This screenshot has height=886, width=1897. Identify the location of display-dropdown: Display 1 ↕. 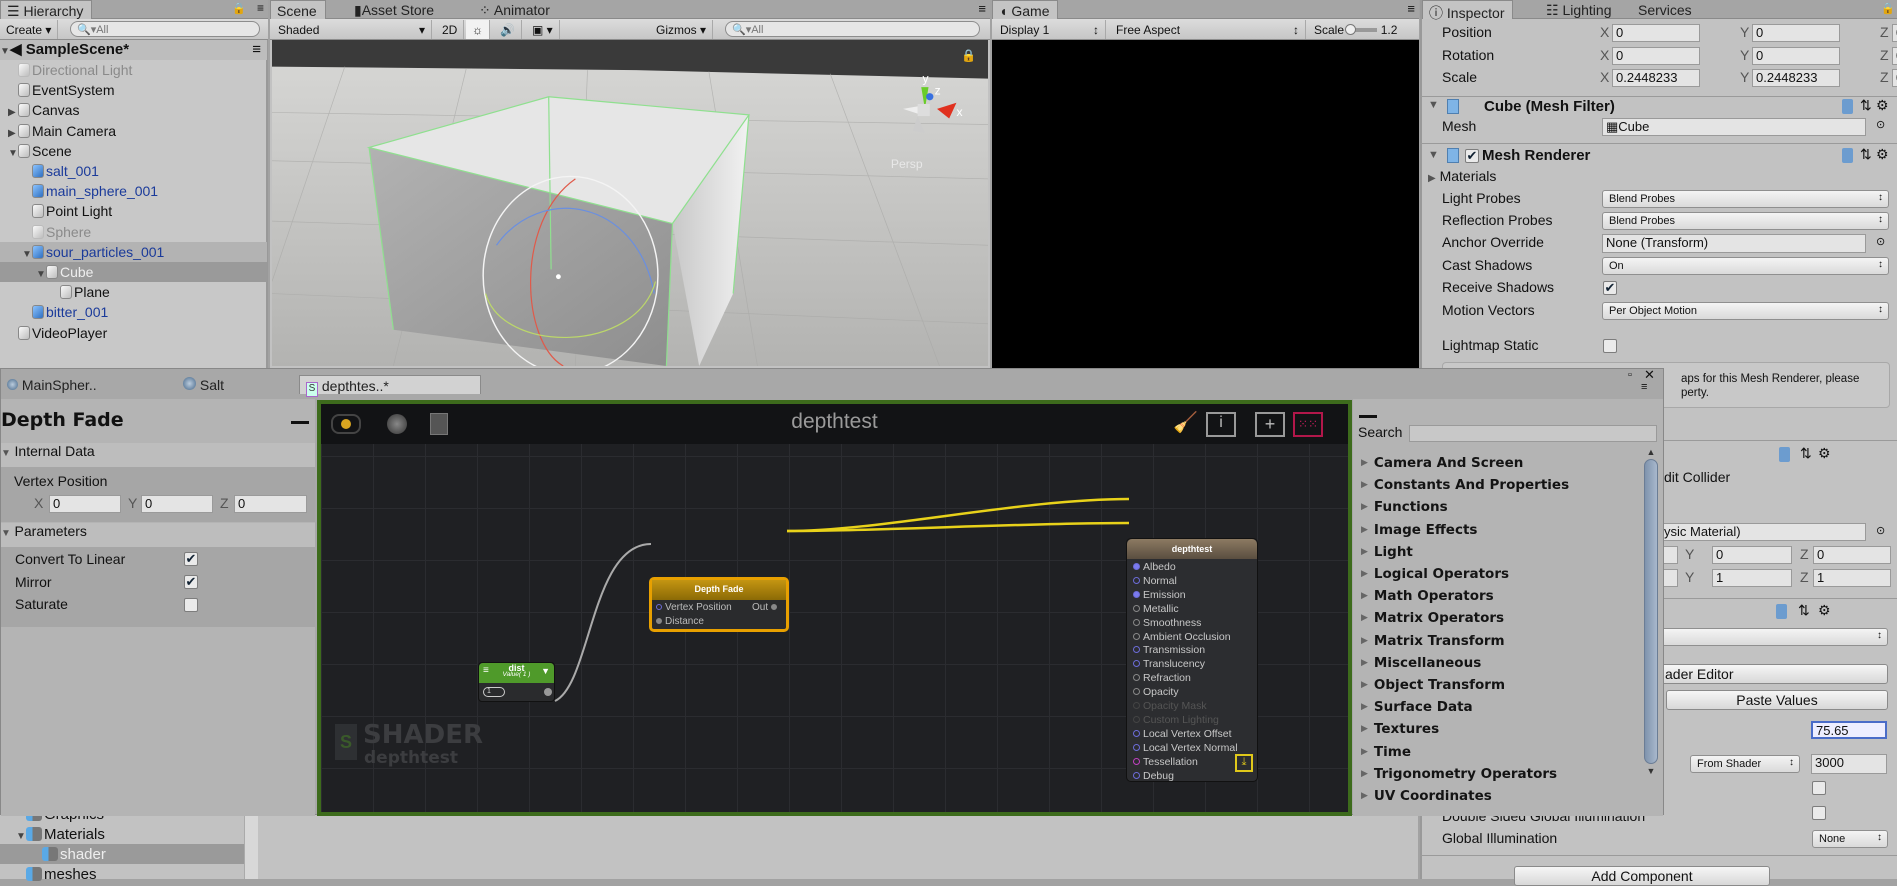
(1050, 29).